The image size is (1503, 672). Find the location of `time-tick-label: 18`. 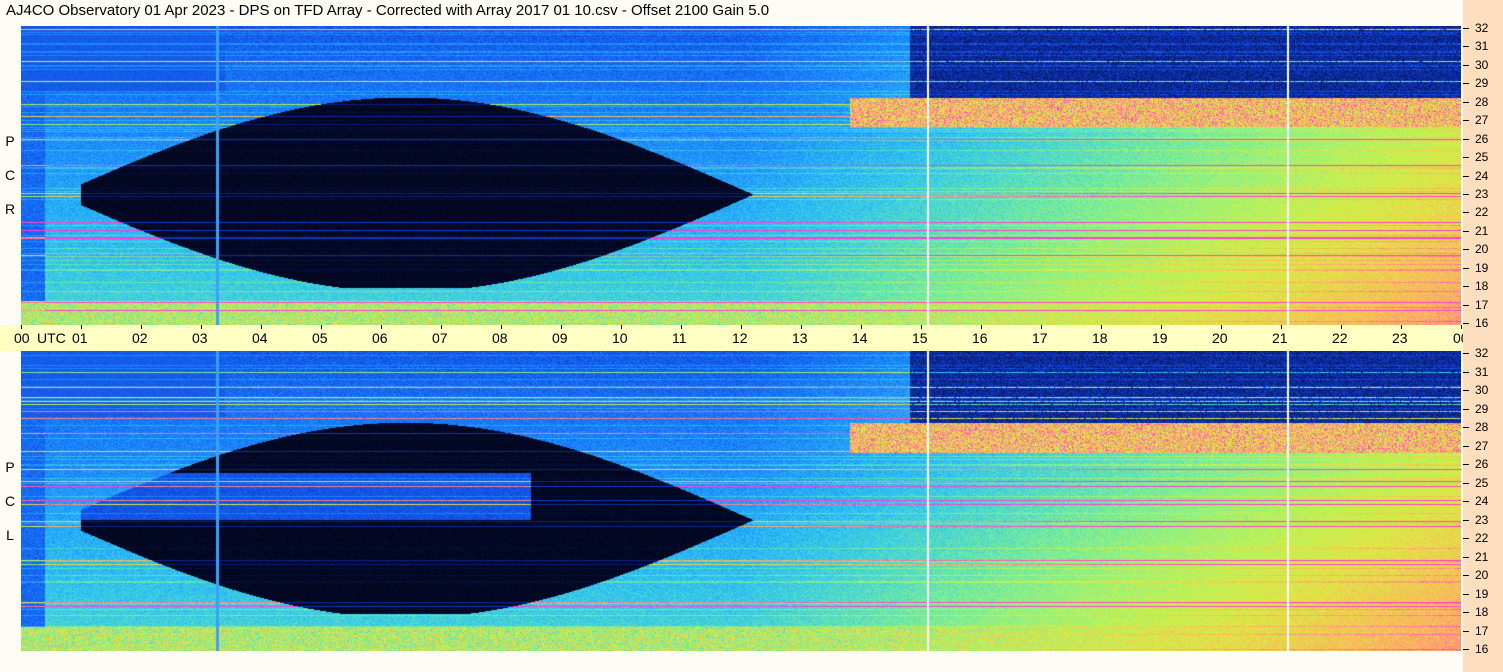

time-tick-label: 18 is located at coordinates (1100, 338).